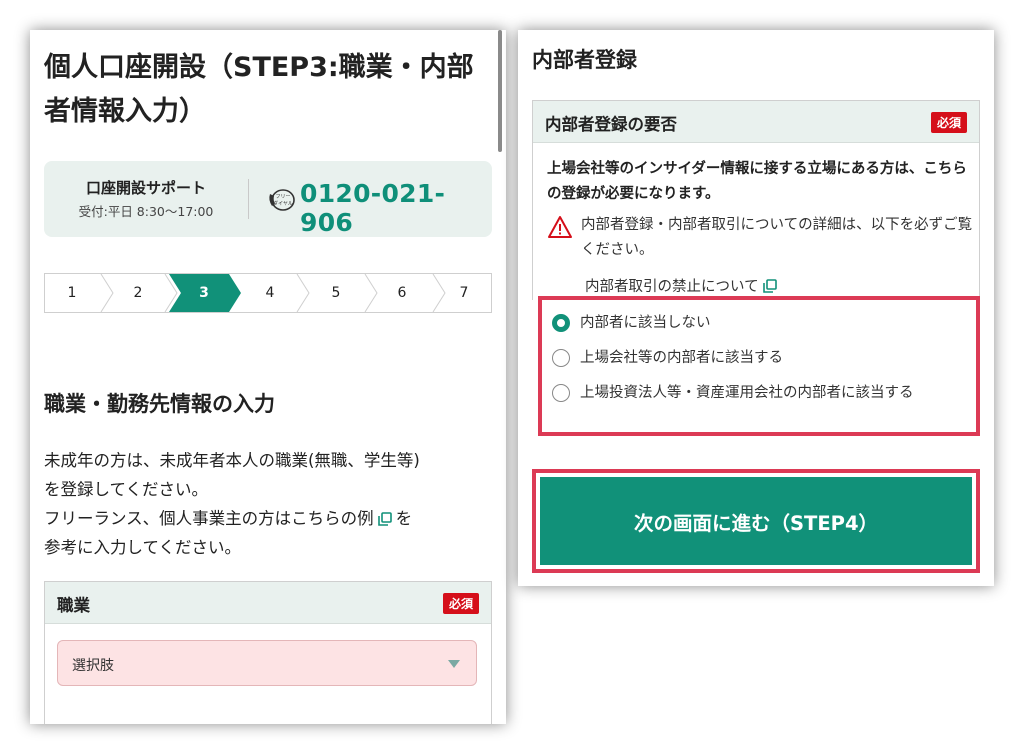 This screenshot has width=1024, height=754. I want to click on freelance-note-text: フリーランス、個人事業主の方はこちらの例, so click(209, 518).